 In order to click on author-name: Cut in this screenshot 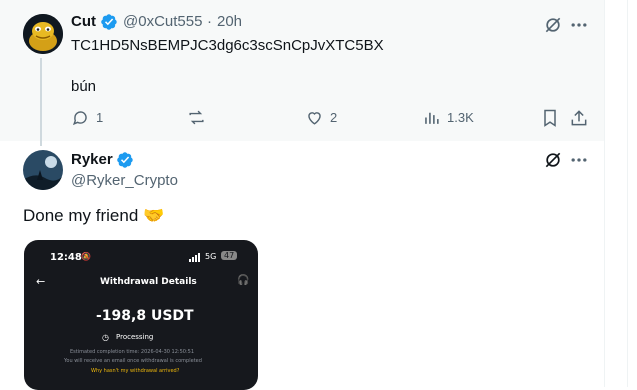, I will do `click(83, 21)`.